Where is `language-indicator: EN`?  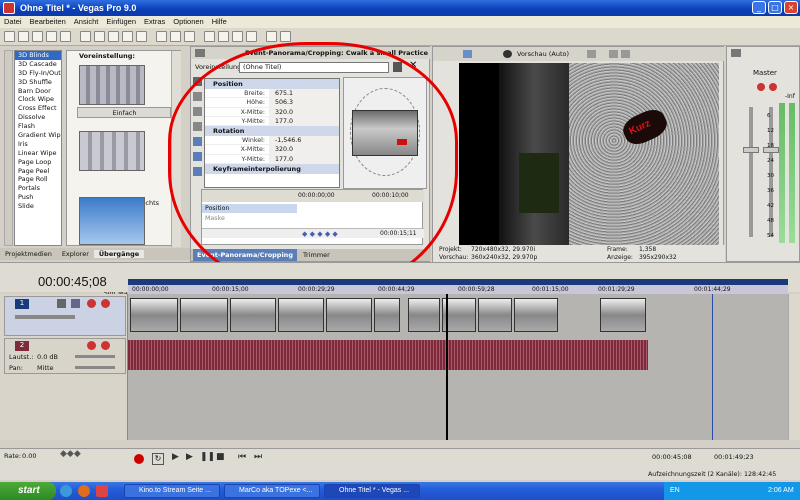 language-indicator: EN is located at coordinates (675, 490).